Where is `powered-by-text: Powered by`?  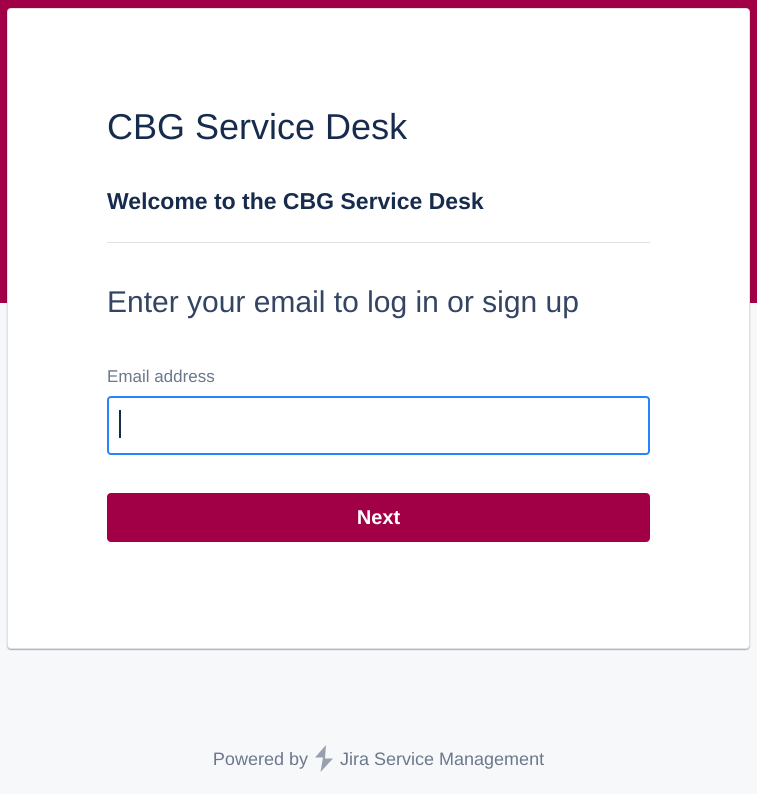 powered-by-text: Powered by is located at coordinates (260, 759).